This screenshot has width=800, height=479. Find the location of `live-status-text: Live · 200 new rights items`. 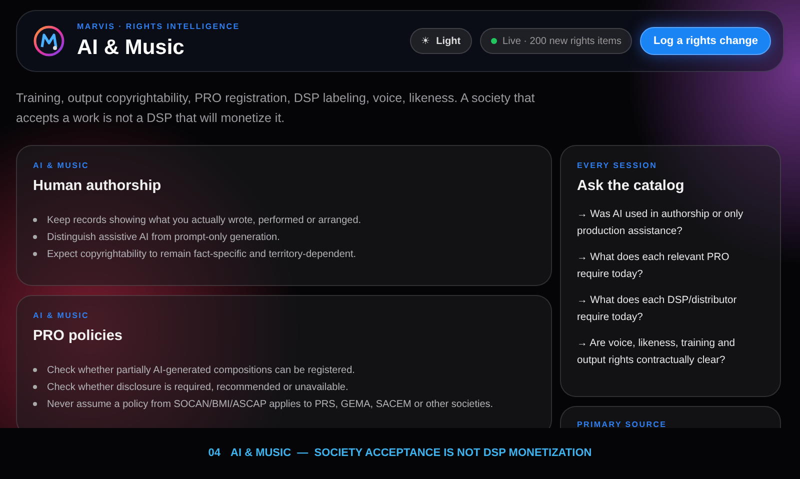

live-status-text: Live · 200 new rights items is located at coordinates (562, 41).